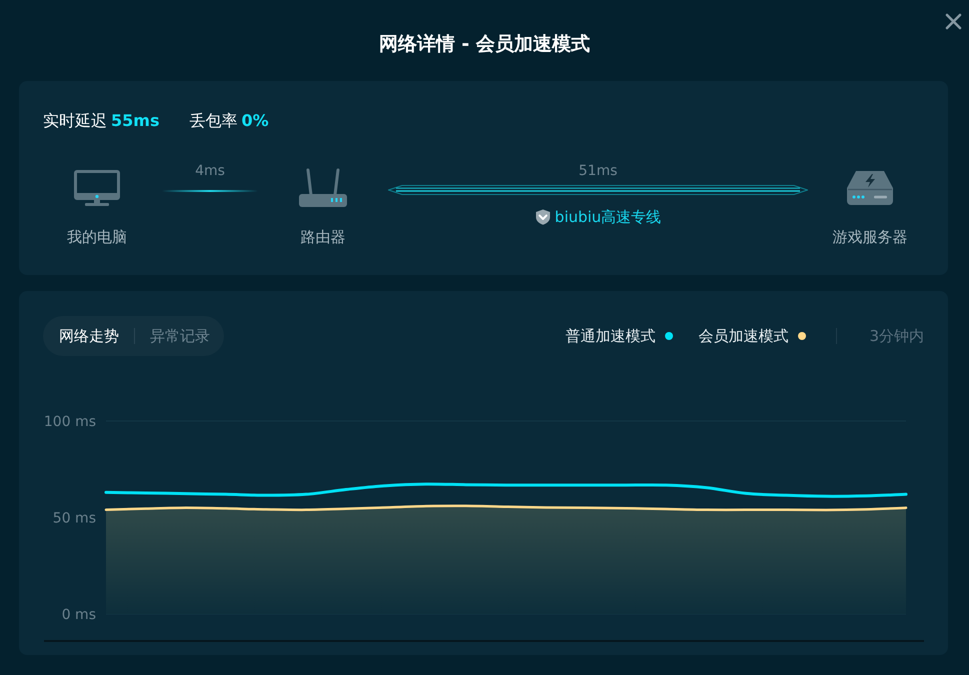 The width and height of the screenshot is (969, 675). What do you see at coordinates (323, 237) in the screenshot?
I see `node-label: 路由器` at bounding box center [323, 237].